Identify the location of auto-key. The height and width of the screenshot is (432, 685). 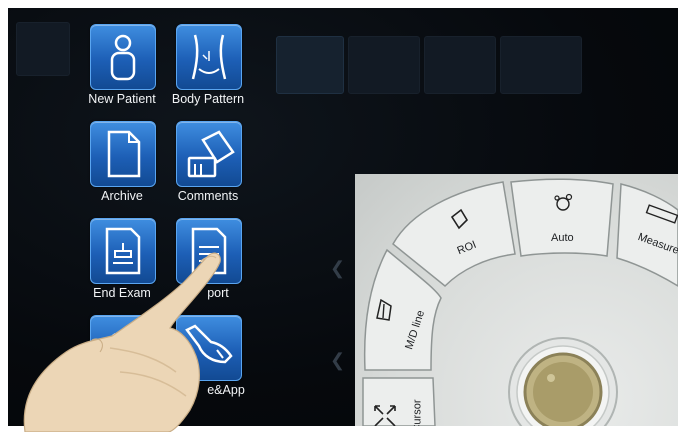
(562, 217).